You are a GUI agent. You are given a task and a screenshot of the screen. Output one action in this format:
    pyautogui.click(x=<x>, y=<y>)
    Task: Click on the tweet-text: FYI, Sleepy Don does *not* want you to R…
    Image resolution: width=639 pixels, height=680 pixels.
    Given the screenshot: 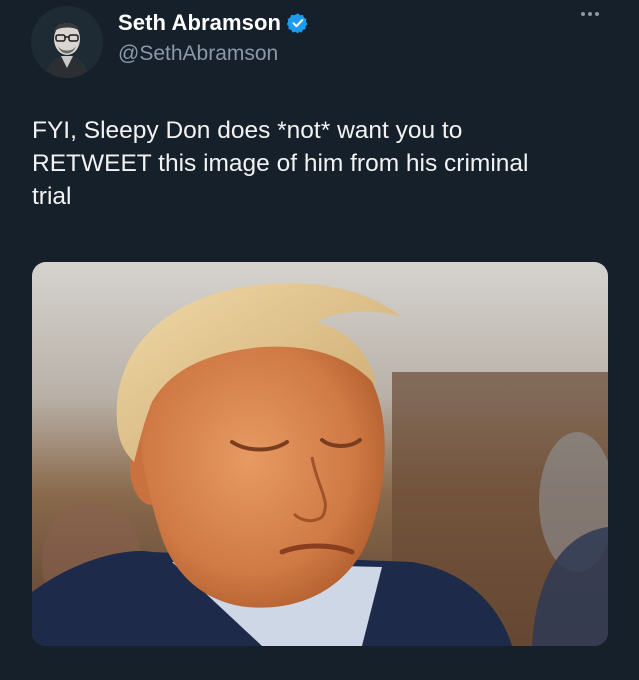 What is the action you would take?
    pyautogui.click(x=319, y=163)
    